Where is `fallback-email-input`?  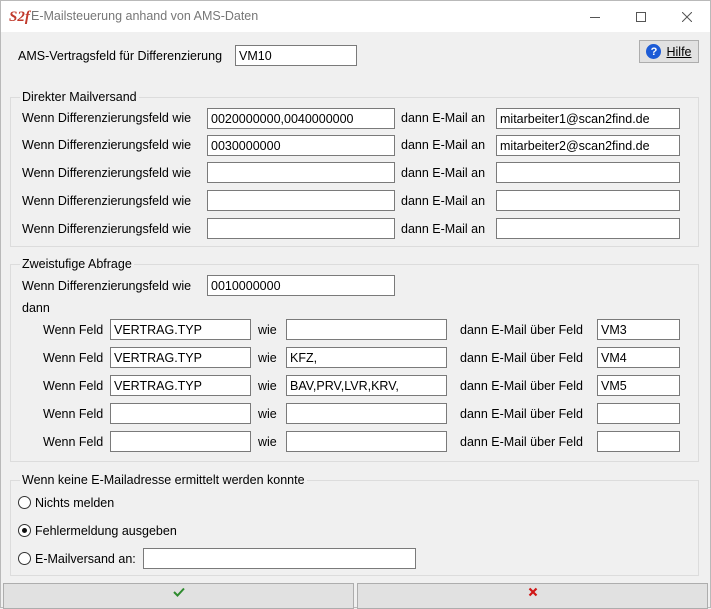 fallback-email-input is located at coordinates (279, 558).